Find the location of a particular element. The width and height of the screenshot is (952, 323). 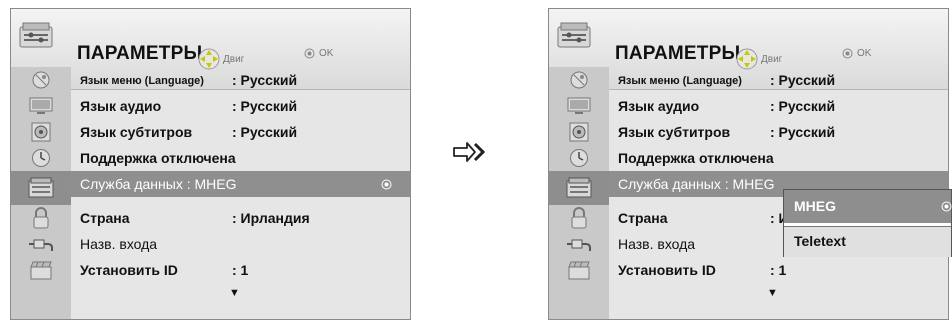

data-service-row: Служба данных : MHEG is located at coordinates (240, 184).